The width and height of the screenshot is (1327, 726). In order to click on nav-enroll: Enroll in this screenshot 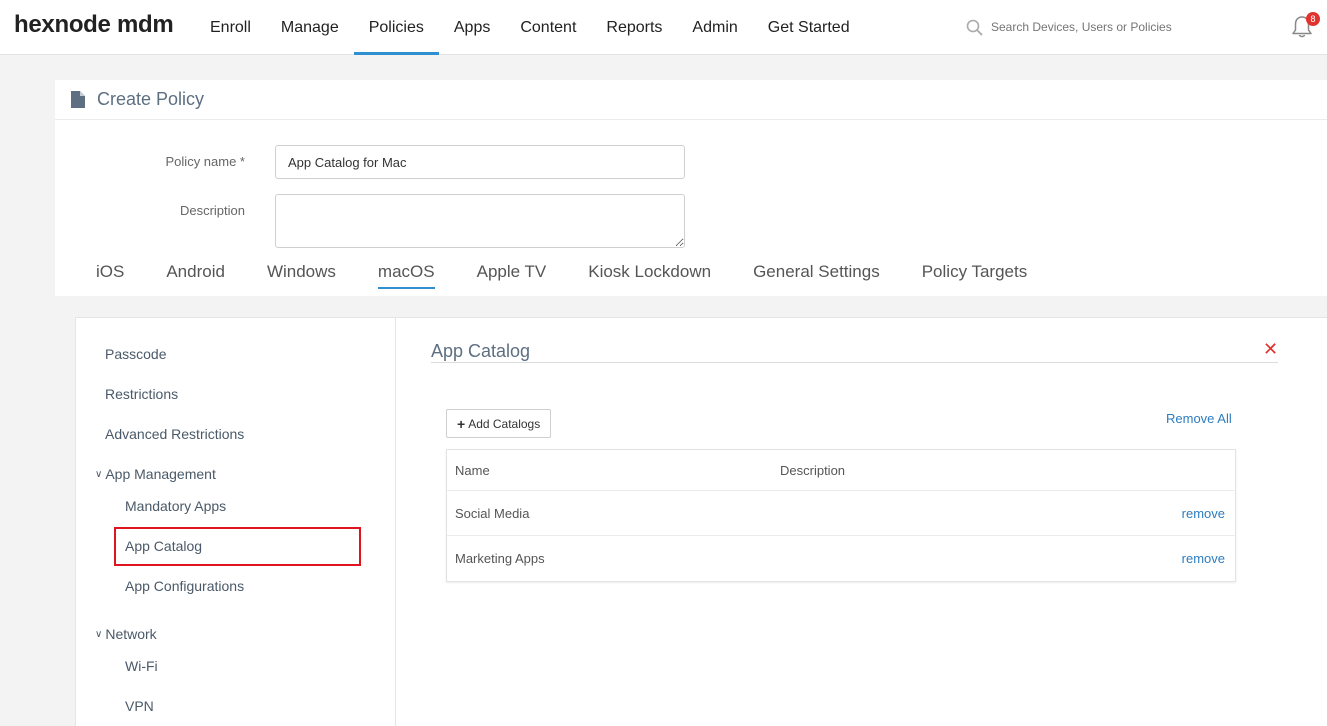, I will do `click(230, 27)`.